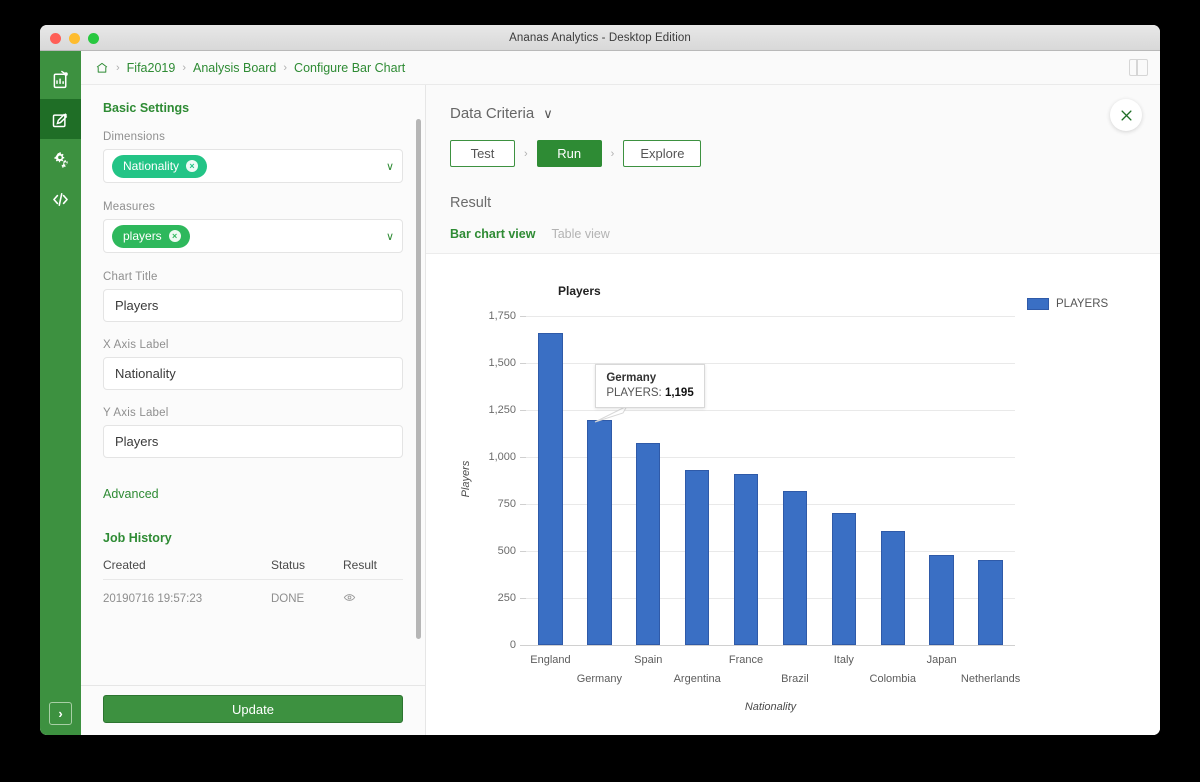 The height and width of the screenshot is (782, 1200). I want to click on y-axis-label-input, so click(253, 441).